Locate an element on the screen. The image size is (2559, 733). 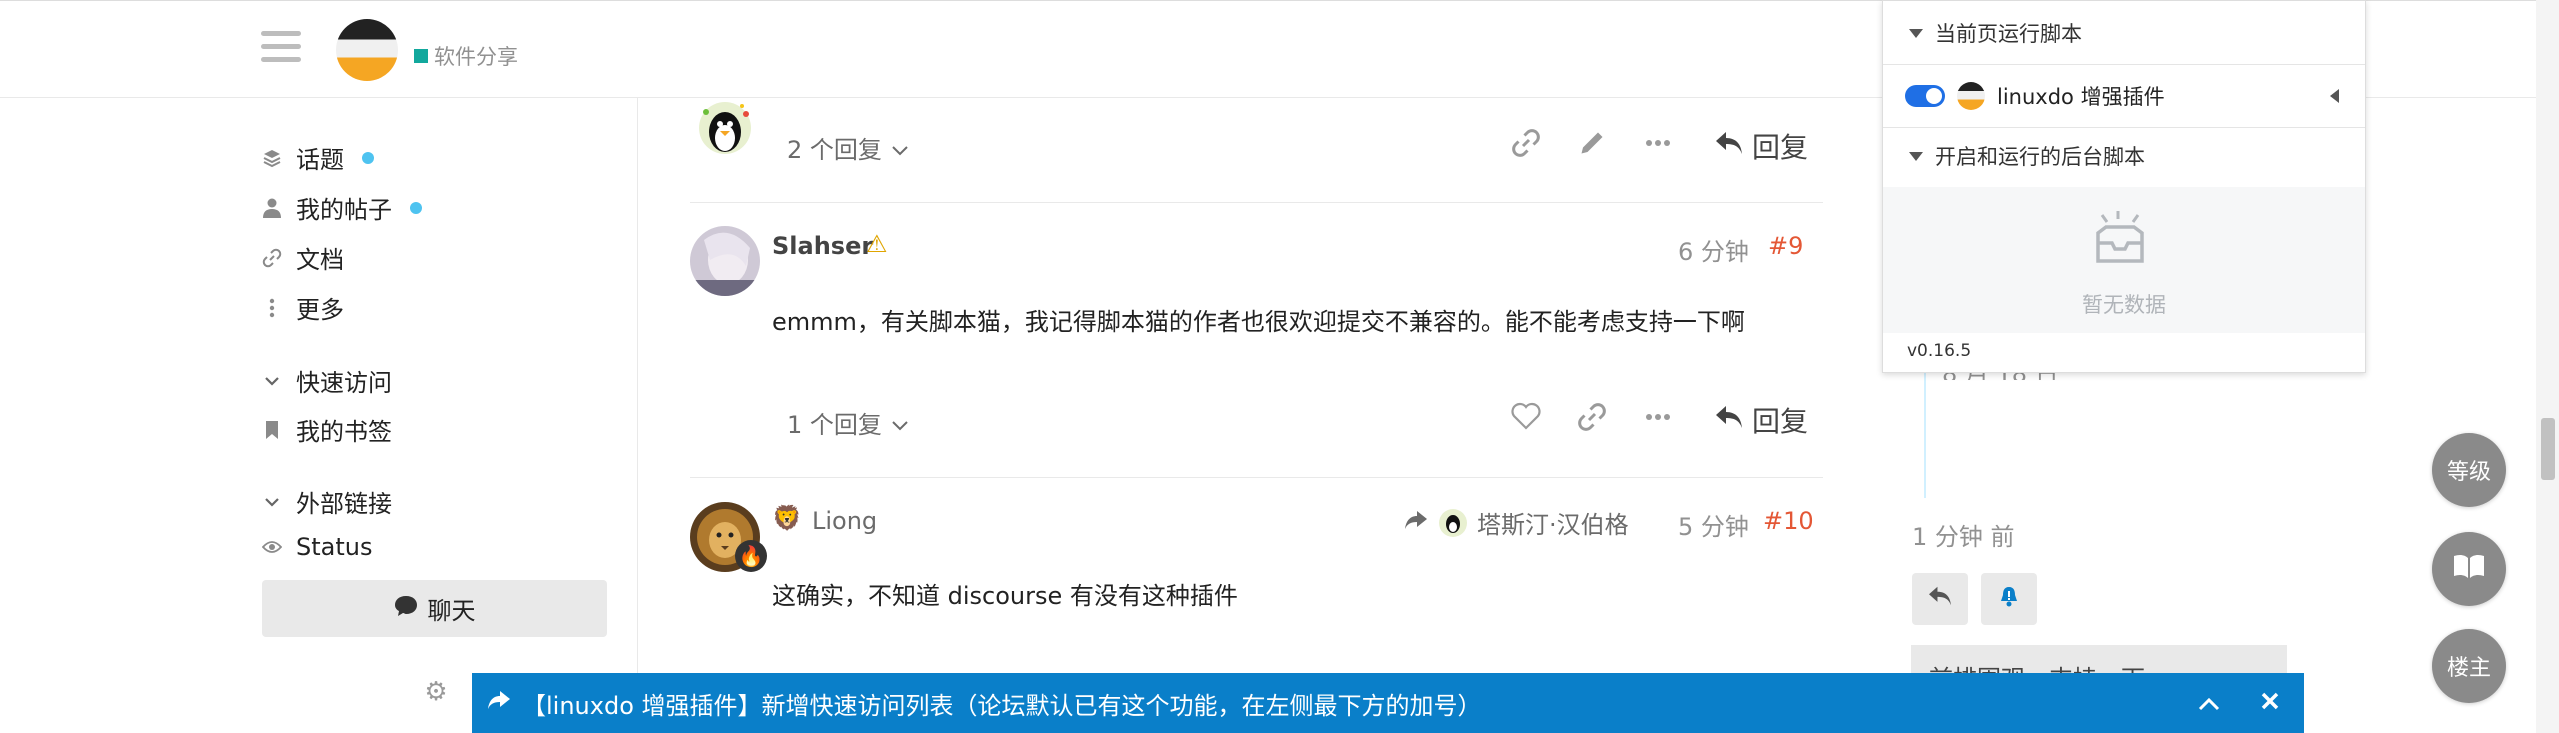
book-button is located at coordinates (2469, 569).